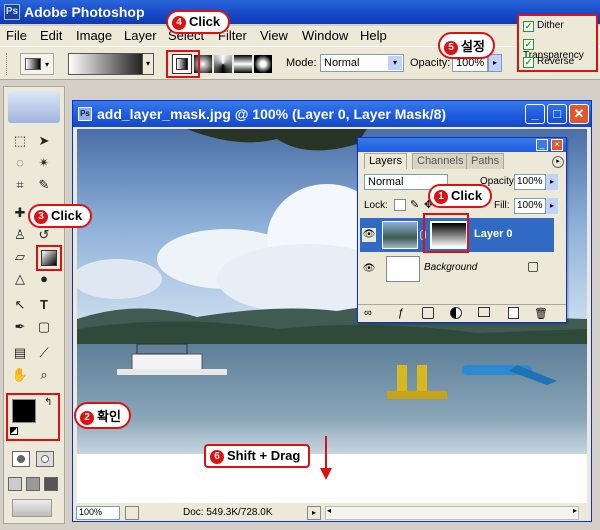  I want to click on callout-step-1: 1 Click, so click(460, 196).